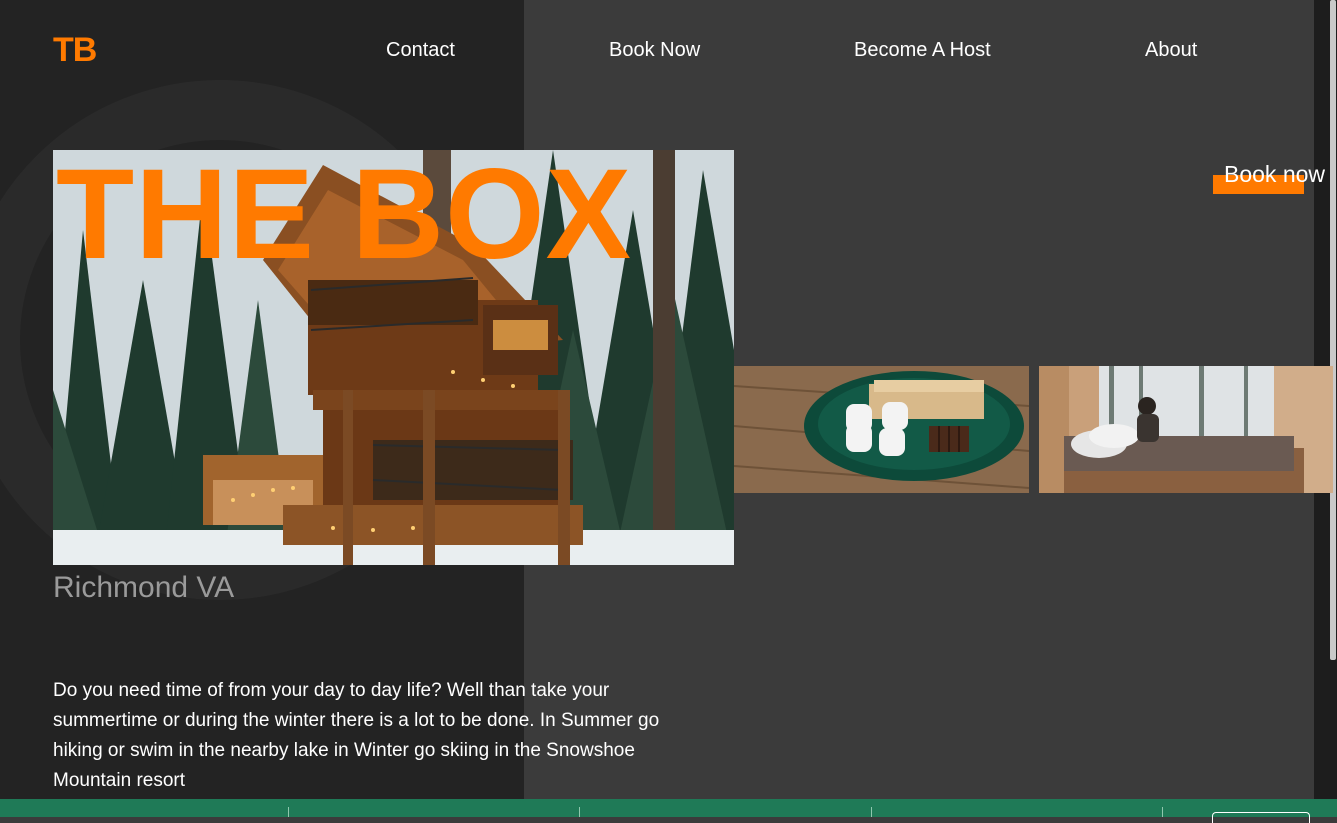 The width and height of the screenshot is (1337, 823). Describe the element at coordinates (420, 50) in the screenshot. I see `nav-contact: Contact` at that location.